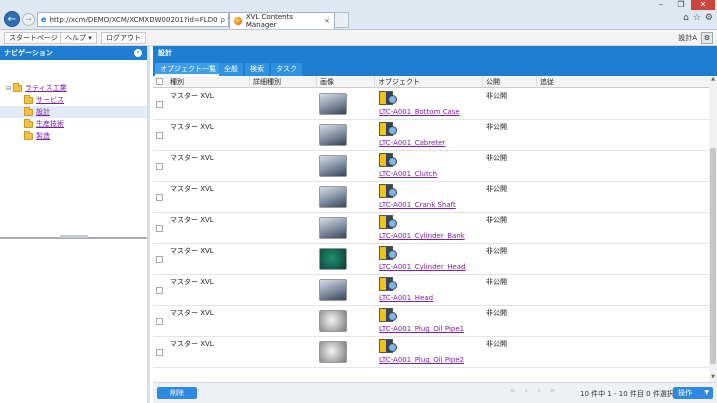  I want to click on tree-toggle-icon: ⊟, so click(9, 88).